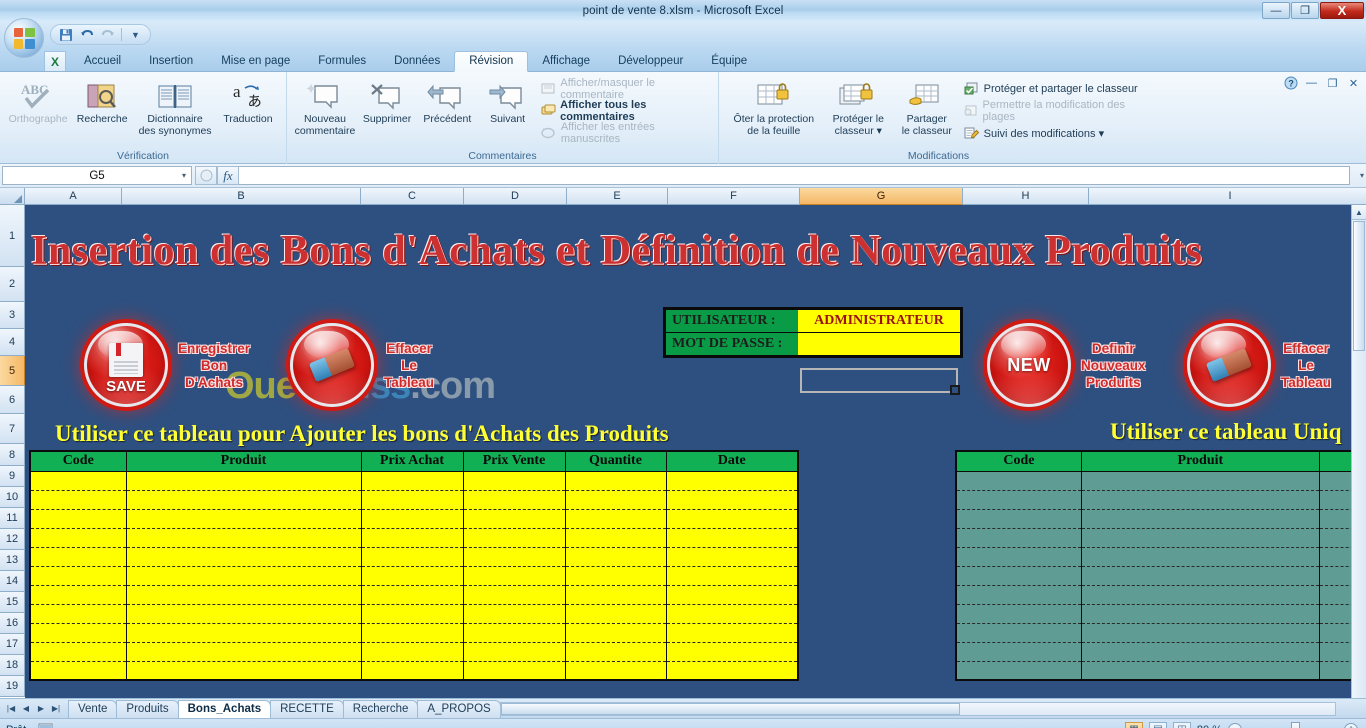 The height and width of the screenshot is (728, 1366). Describe the element at coordinates (38, 100) in the screenshot. I see `orthographe-button: ABC Orthographe` at that location.